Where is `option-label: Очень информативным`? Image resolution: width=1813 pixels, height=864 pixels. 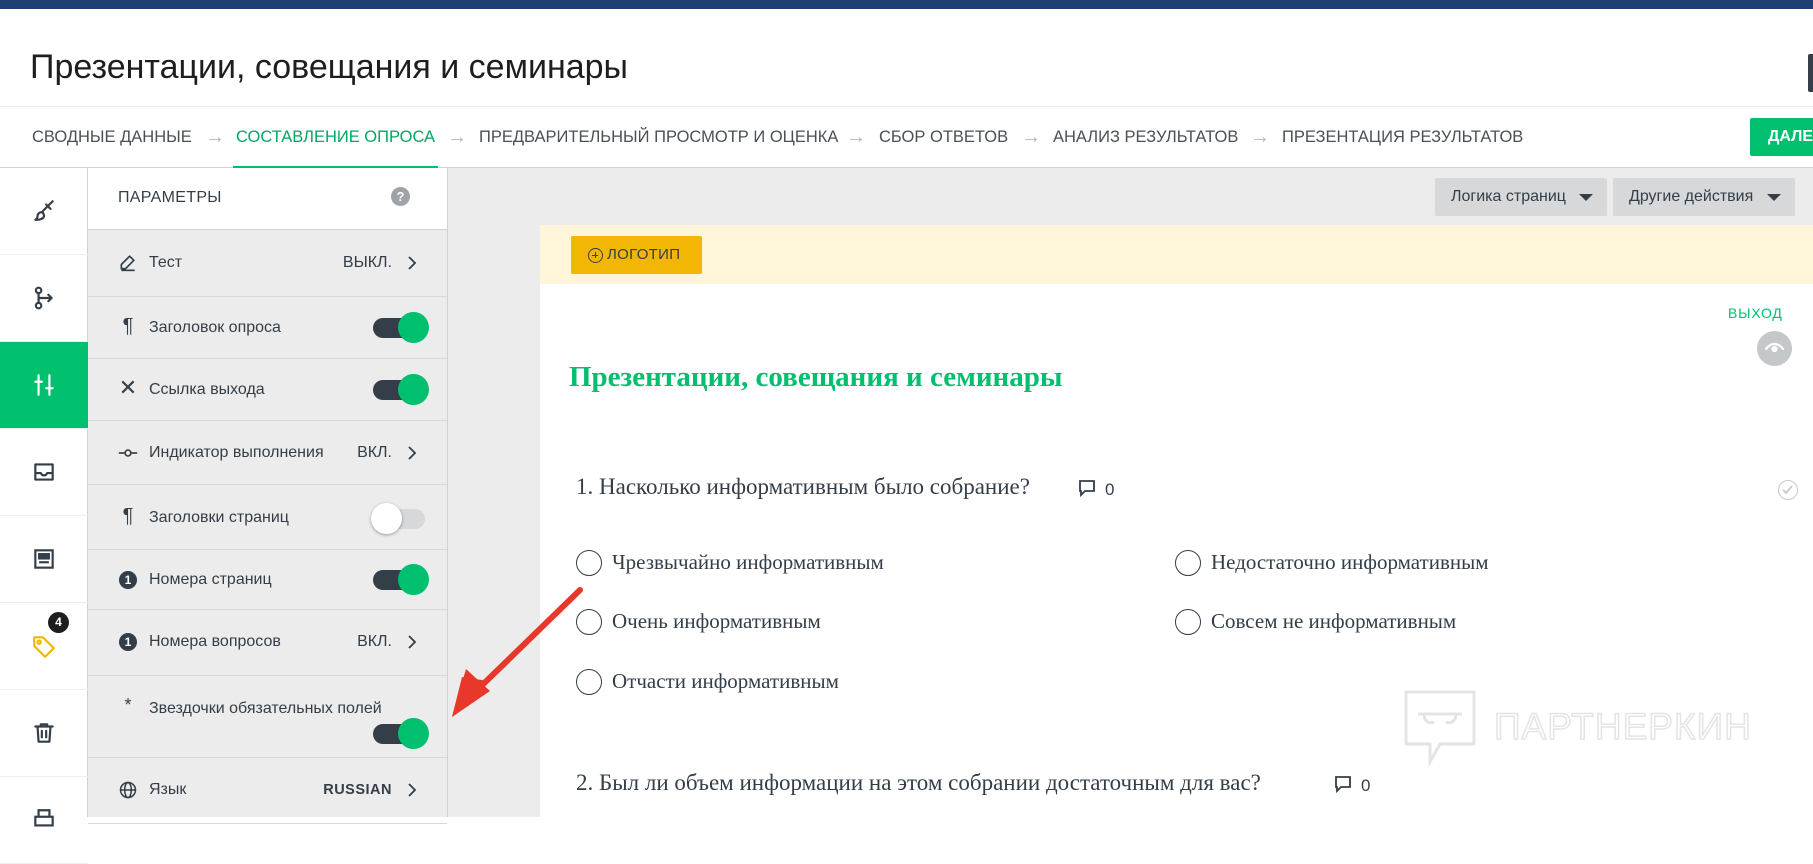
option-label: Очень информативным is located at coordinates (716, 621).